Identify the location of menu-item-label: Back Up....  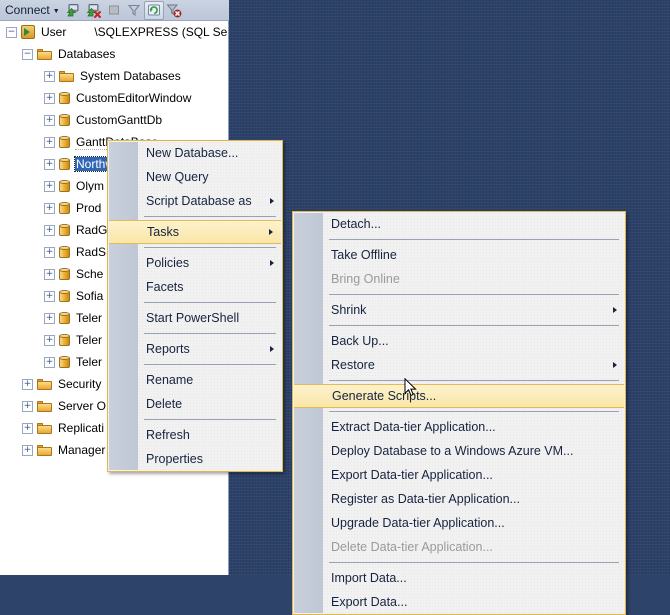
(360, 341).